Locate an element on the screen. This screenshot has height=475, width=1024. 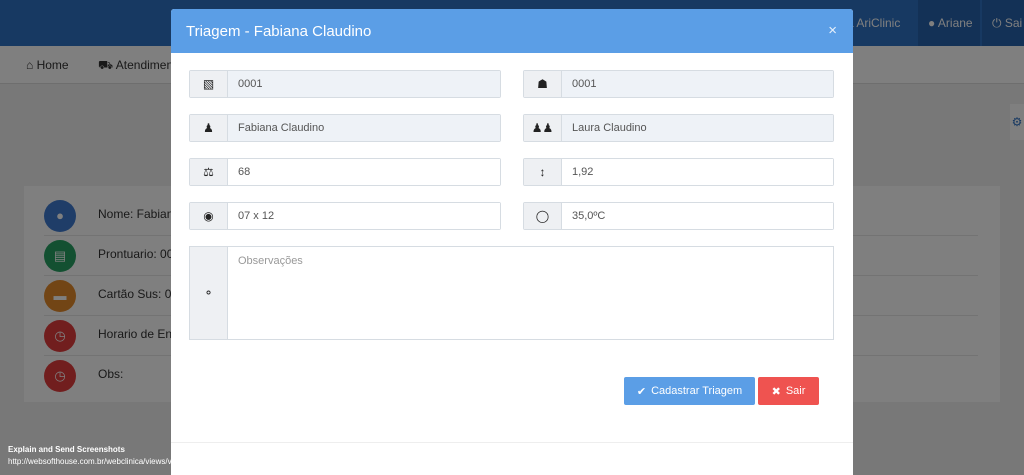
codigo-input is located at coordinates (697, 84).